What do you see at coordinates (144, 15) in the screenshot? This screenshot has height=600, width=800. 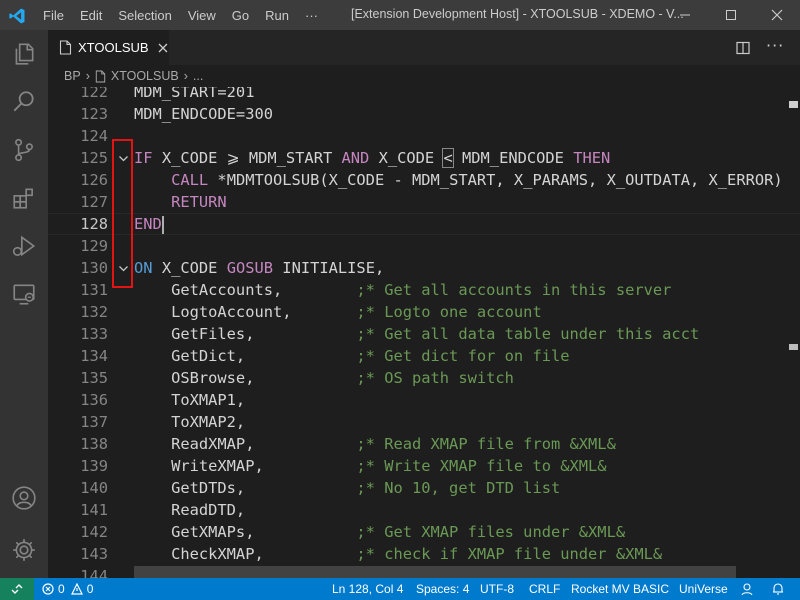 I see `menu-selection: Selection` at bounding box center [144, 15].